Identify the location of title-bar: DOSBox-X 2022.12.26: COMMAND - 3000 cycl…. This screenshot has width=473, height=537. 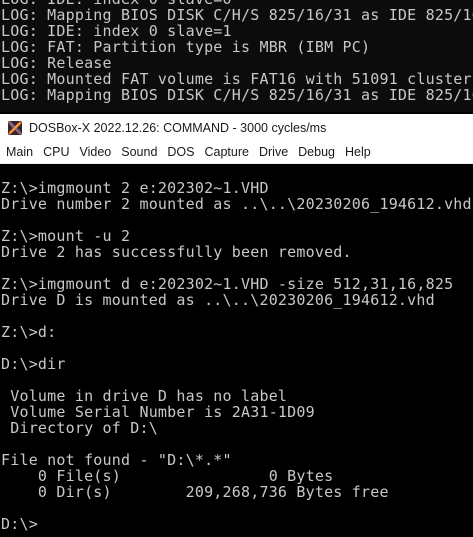
(236, 127).